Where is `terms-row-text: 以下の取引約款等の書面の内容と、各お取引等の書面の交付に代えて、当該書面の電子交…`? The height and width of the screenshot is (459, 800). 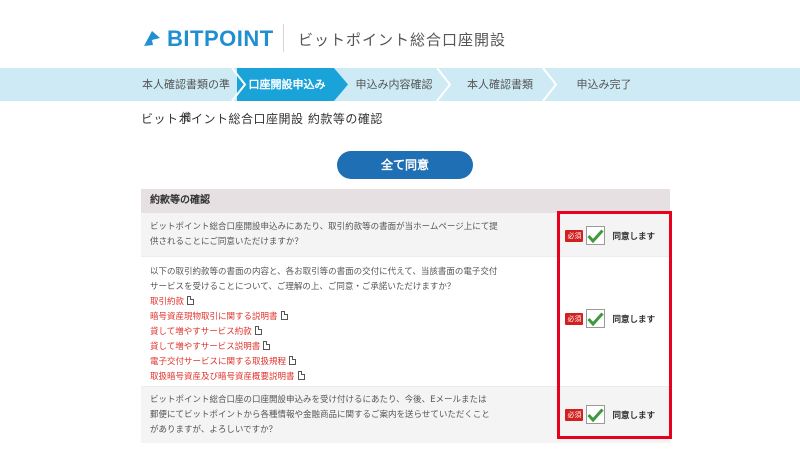 terms-row-text: 以下の取引約款等の書面の内容と、各お取引等の書面の交付に代えて、当該書面の電子交… is located at coordinates (324, 279).